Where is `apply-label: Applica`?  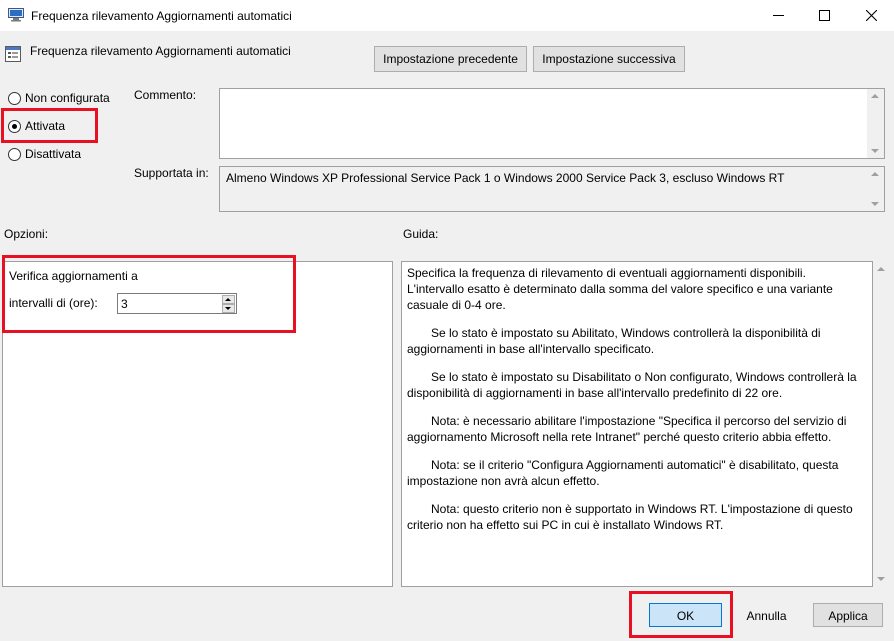 apply-label: Applica is located at coordinates (848, 616).